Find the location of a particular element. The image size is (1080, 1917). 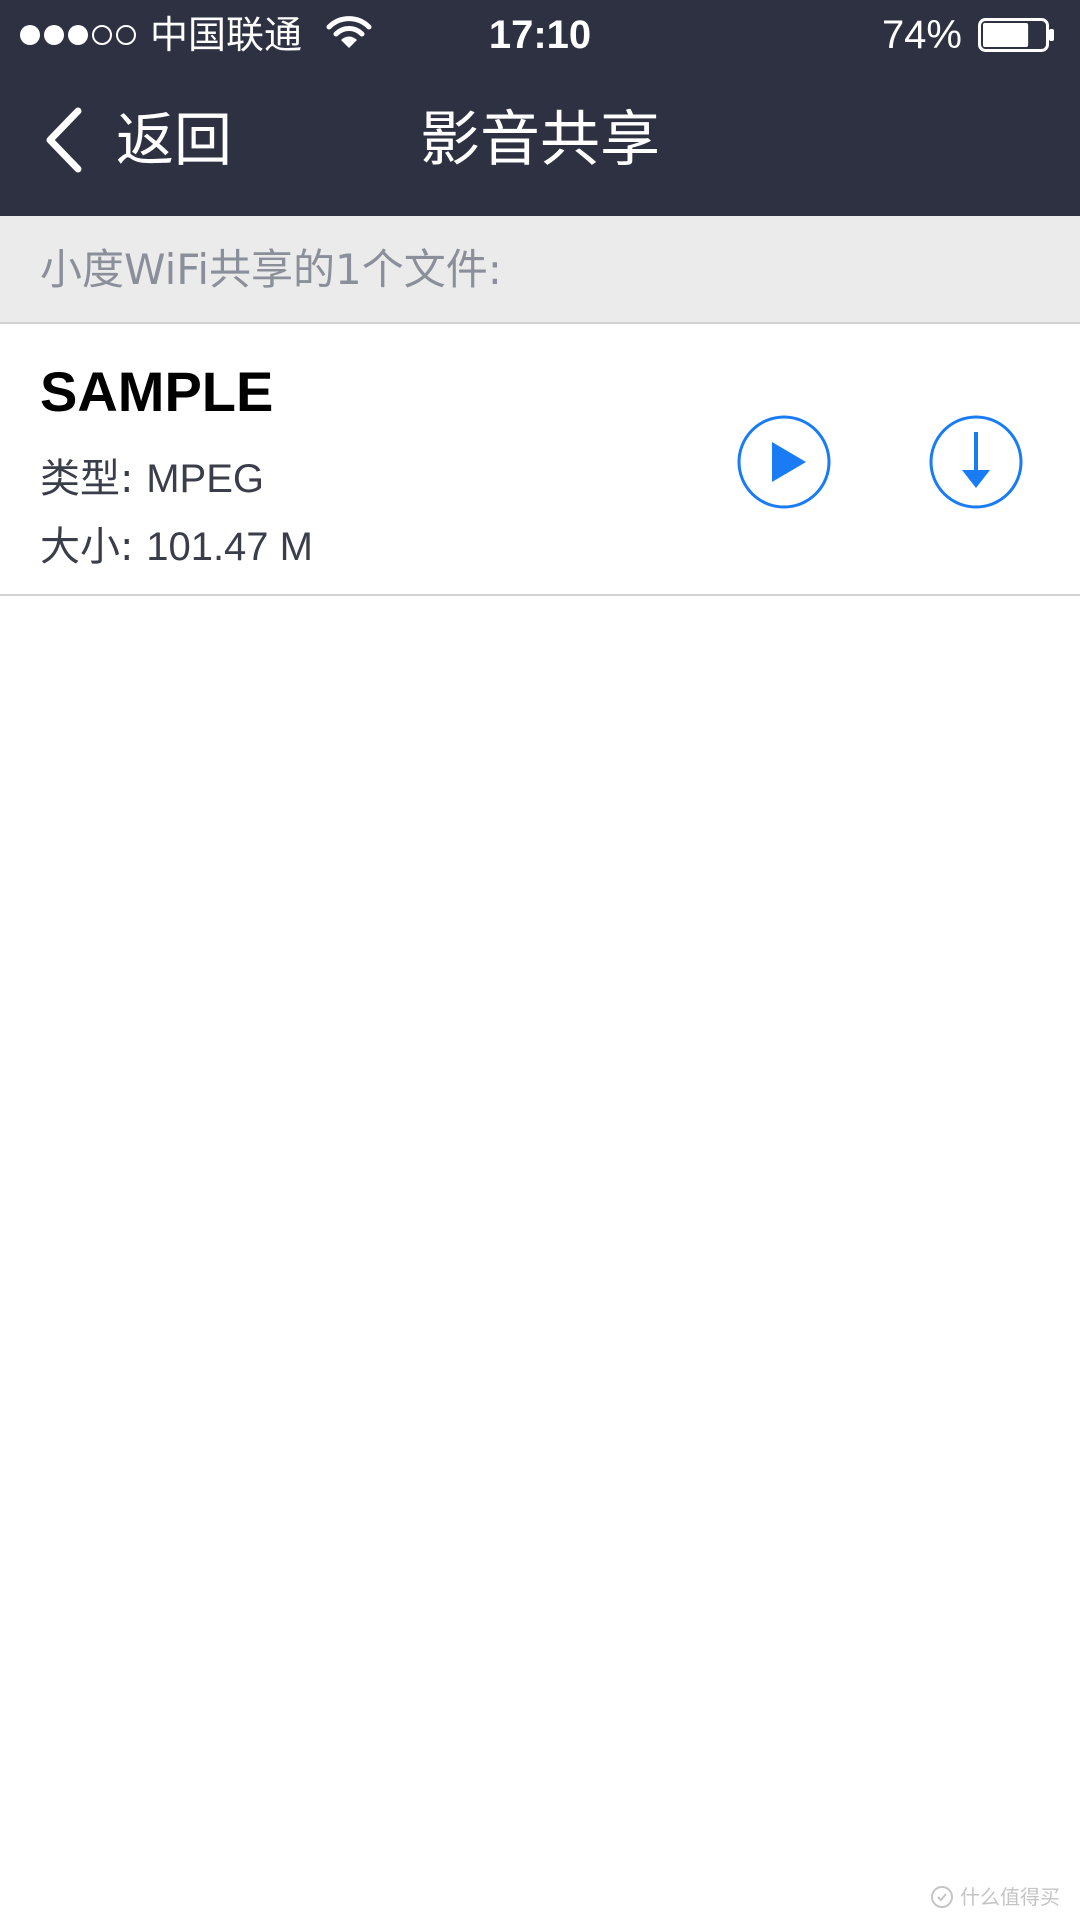

status-bar: 中国联通 17:10 74% is located at coordinates (540, 35).